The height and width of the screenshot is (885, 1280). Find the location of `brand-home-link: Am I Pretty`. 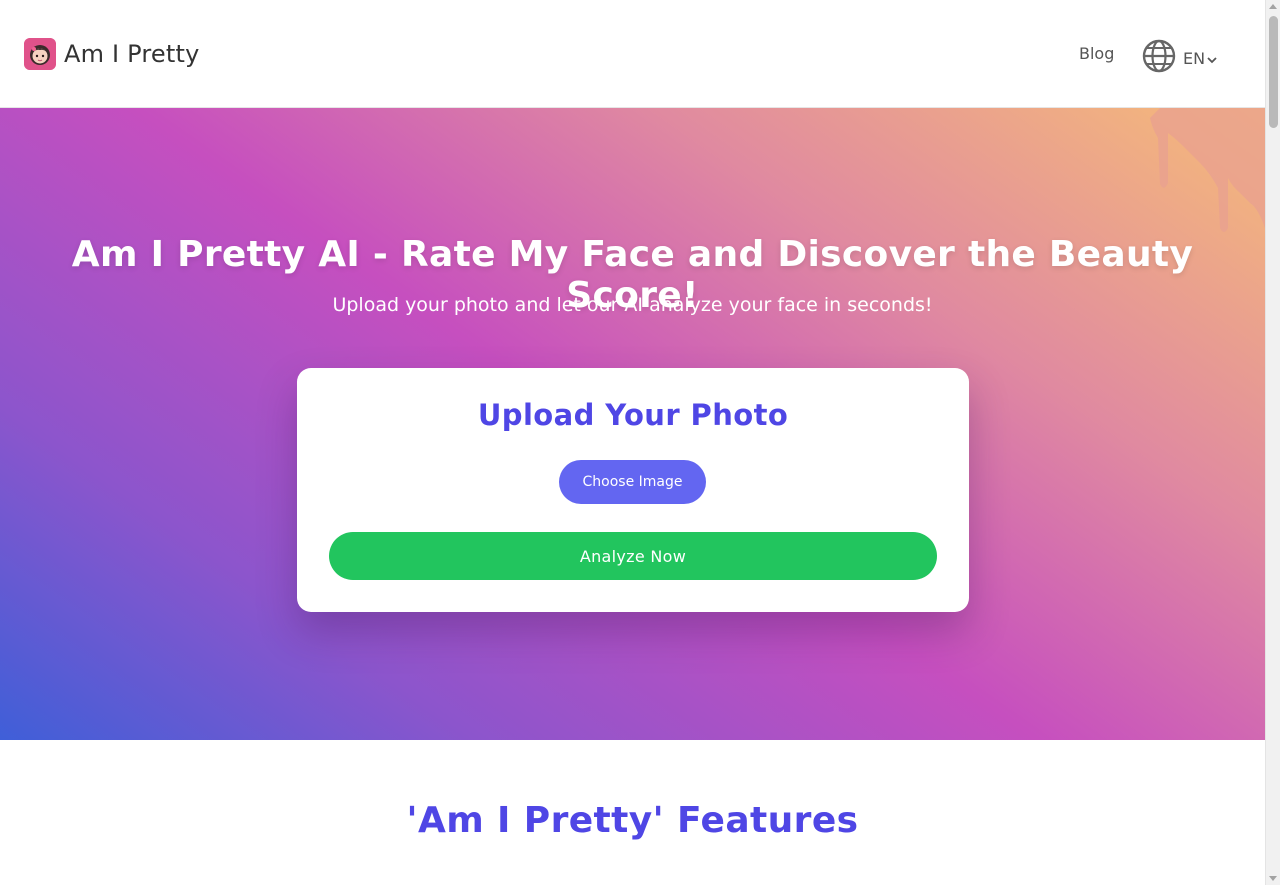

brand-home-link: Am I Pretty is located at coordinates (112, 54).